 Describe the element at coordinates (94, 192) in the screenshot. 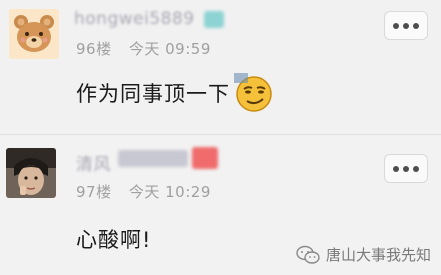

I see `floor-number: 97楼` at that location.